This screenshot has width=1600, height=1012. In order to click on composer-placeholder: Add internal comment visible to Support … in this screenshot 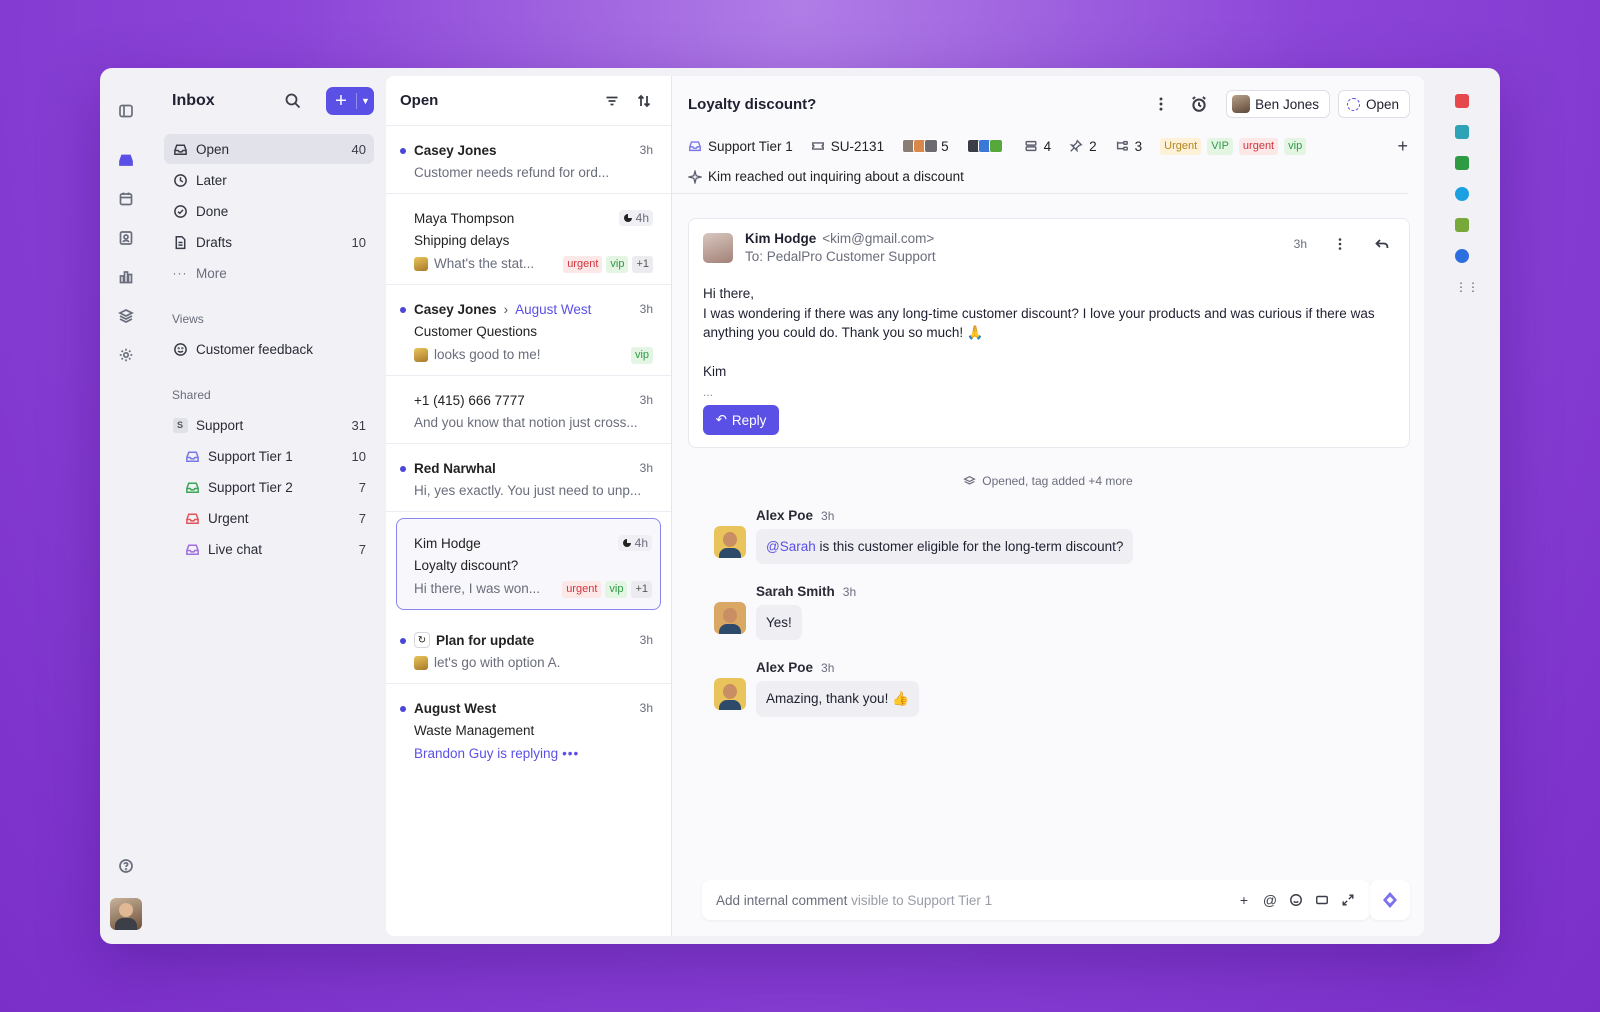, I will do `click(971, 900)`.